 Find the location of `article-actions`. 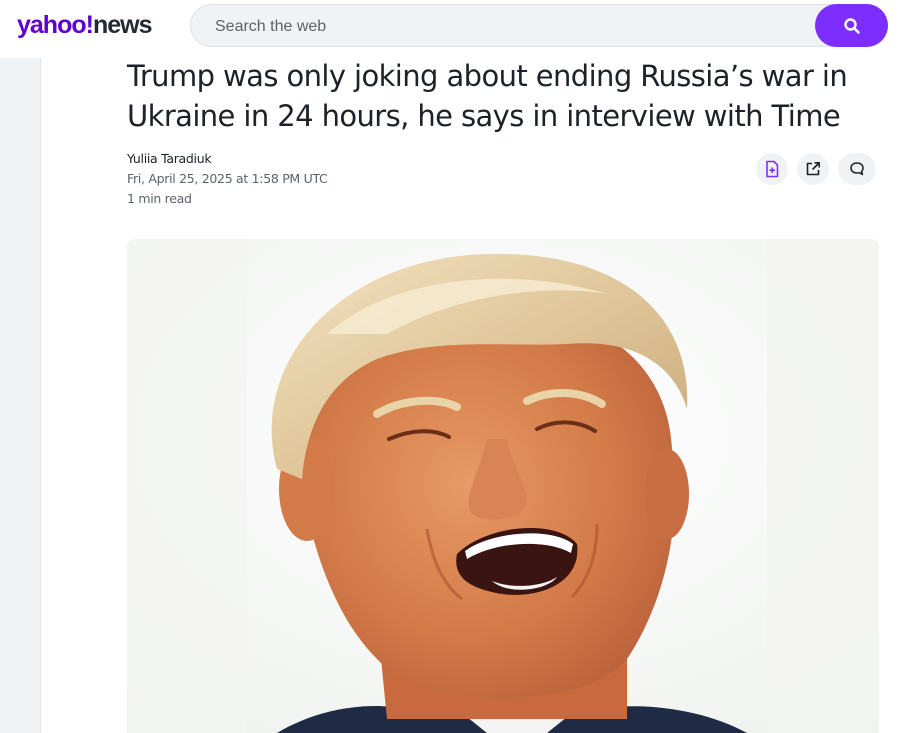

article-actions is located at coordinates (816, 169).